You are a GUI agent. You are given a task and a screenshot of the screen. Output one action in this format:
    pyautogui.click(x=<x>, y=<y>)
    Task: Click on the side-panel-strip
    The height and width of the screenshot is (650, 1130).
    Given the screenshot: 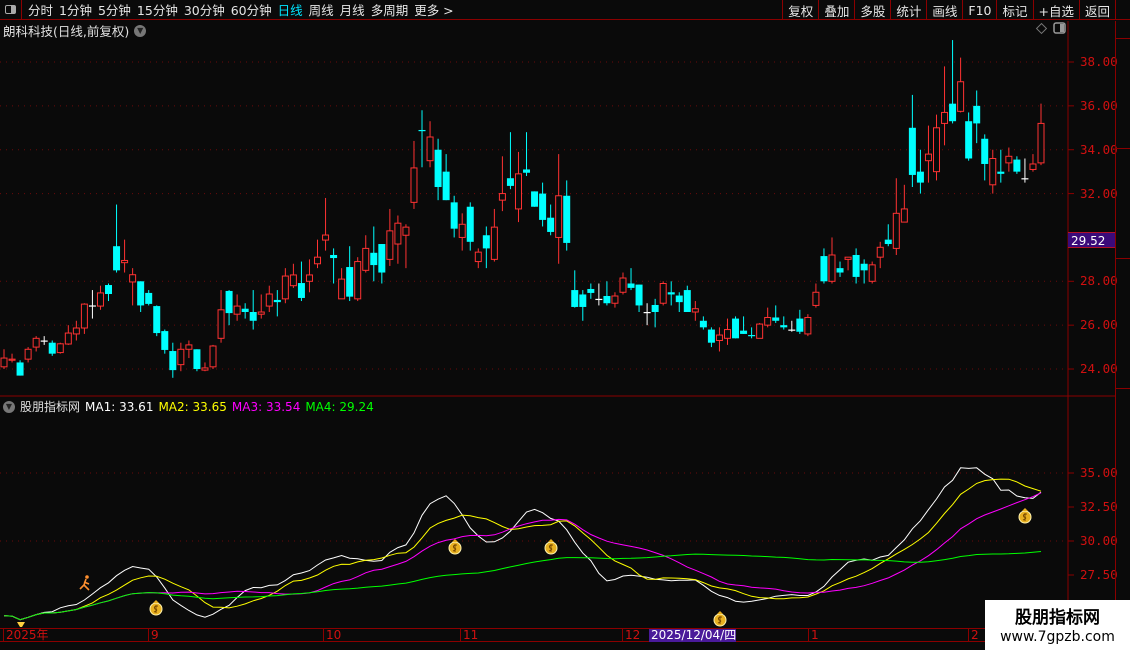 What is the action you would take?
    pyautogui.click(x=1122, y=324)
    